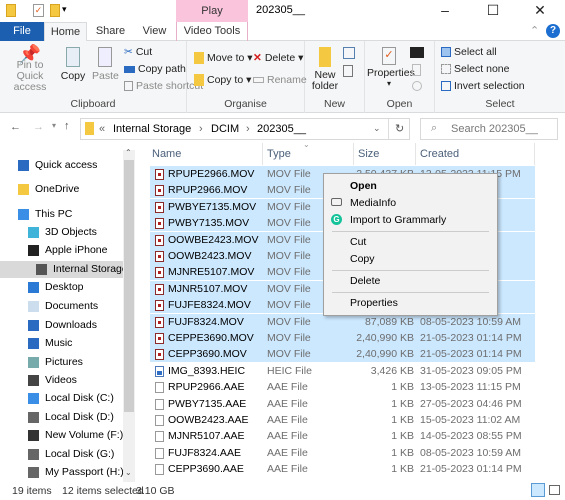  I want to click on menu-mediainfo: MediaInfo, so click(373, 203).